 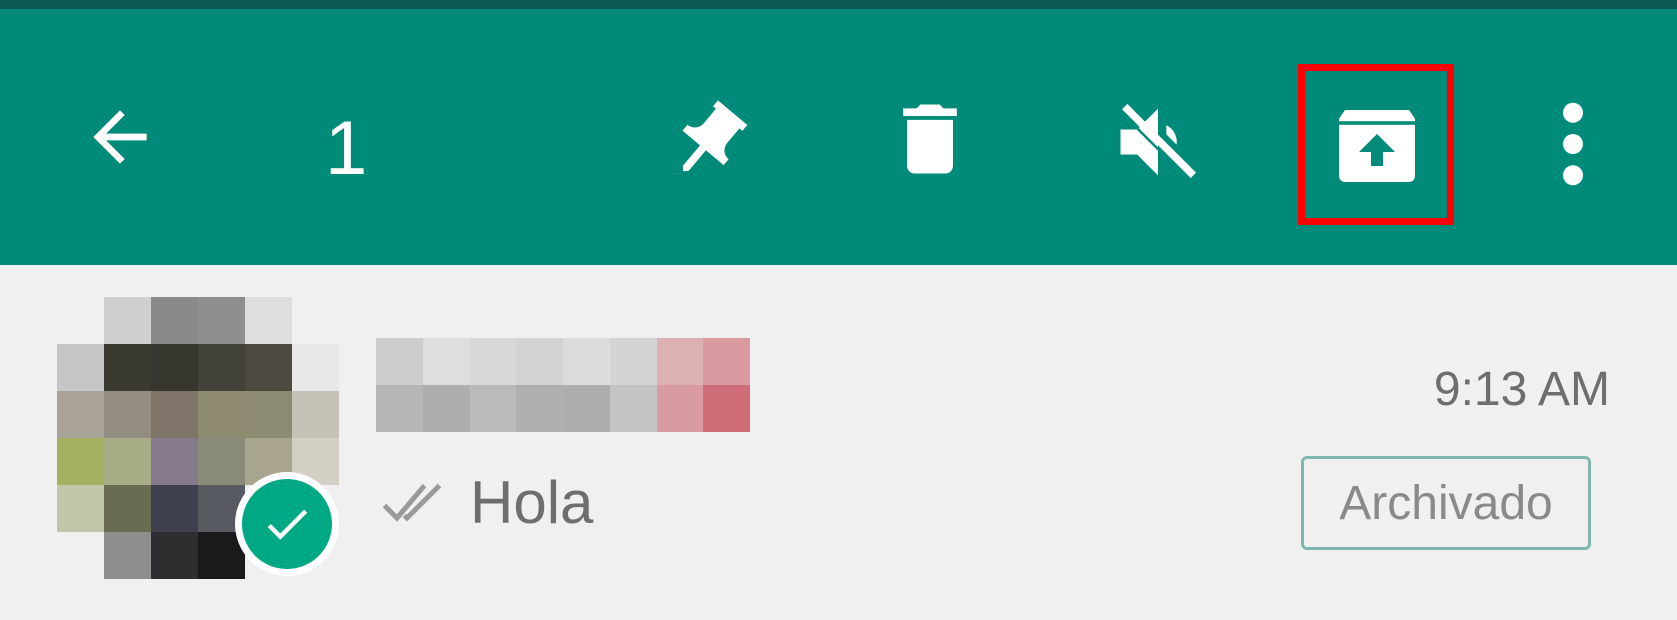 I want to click on check-icon, so click(x=287, y=524).